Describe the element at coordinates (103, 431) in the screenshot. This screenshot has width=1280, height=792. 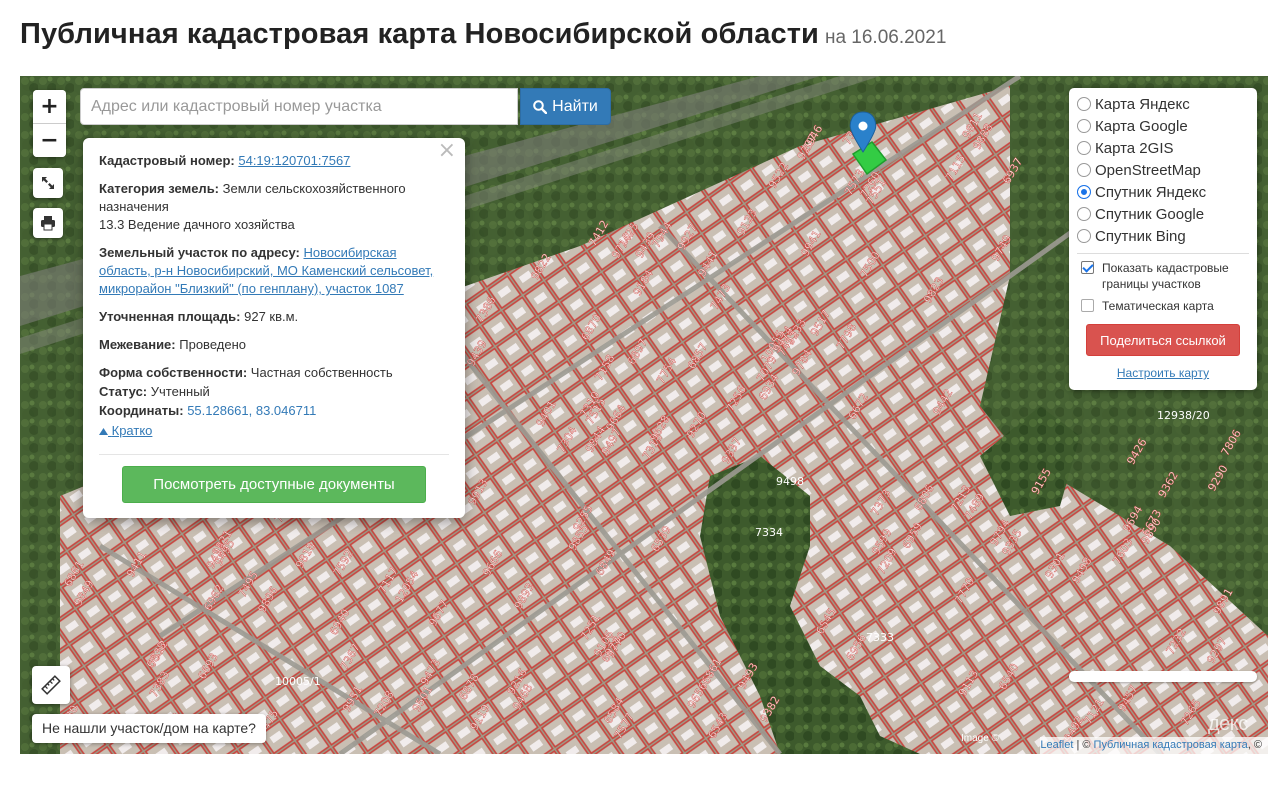
I see `caret-up-icon` at that location.